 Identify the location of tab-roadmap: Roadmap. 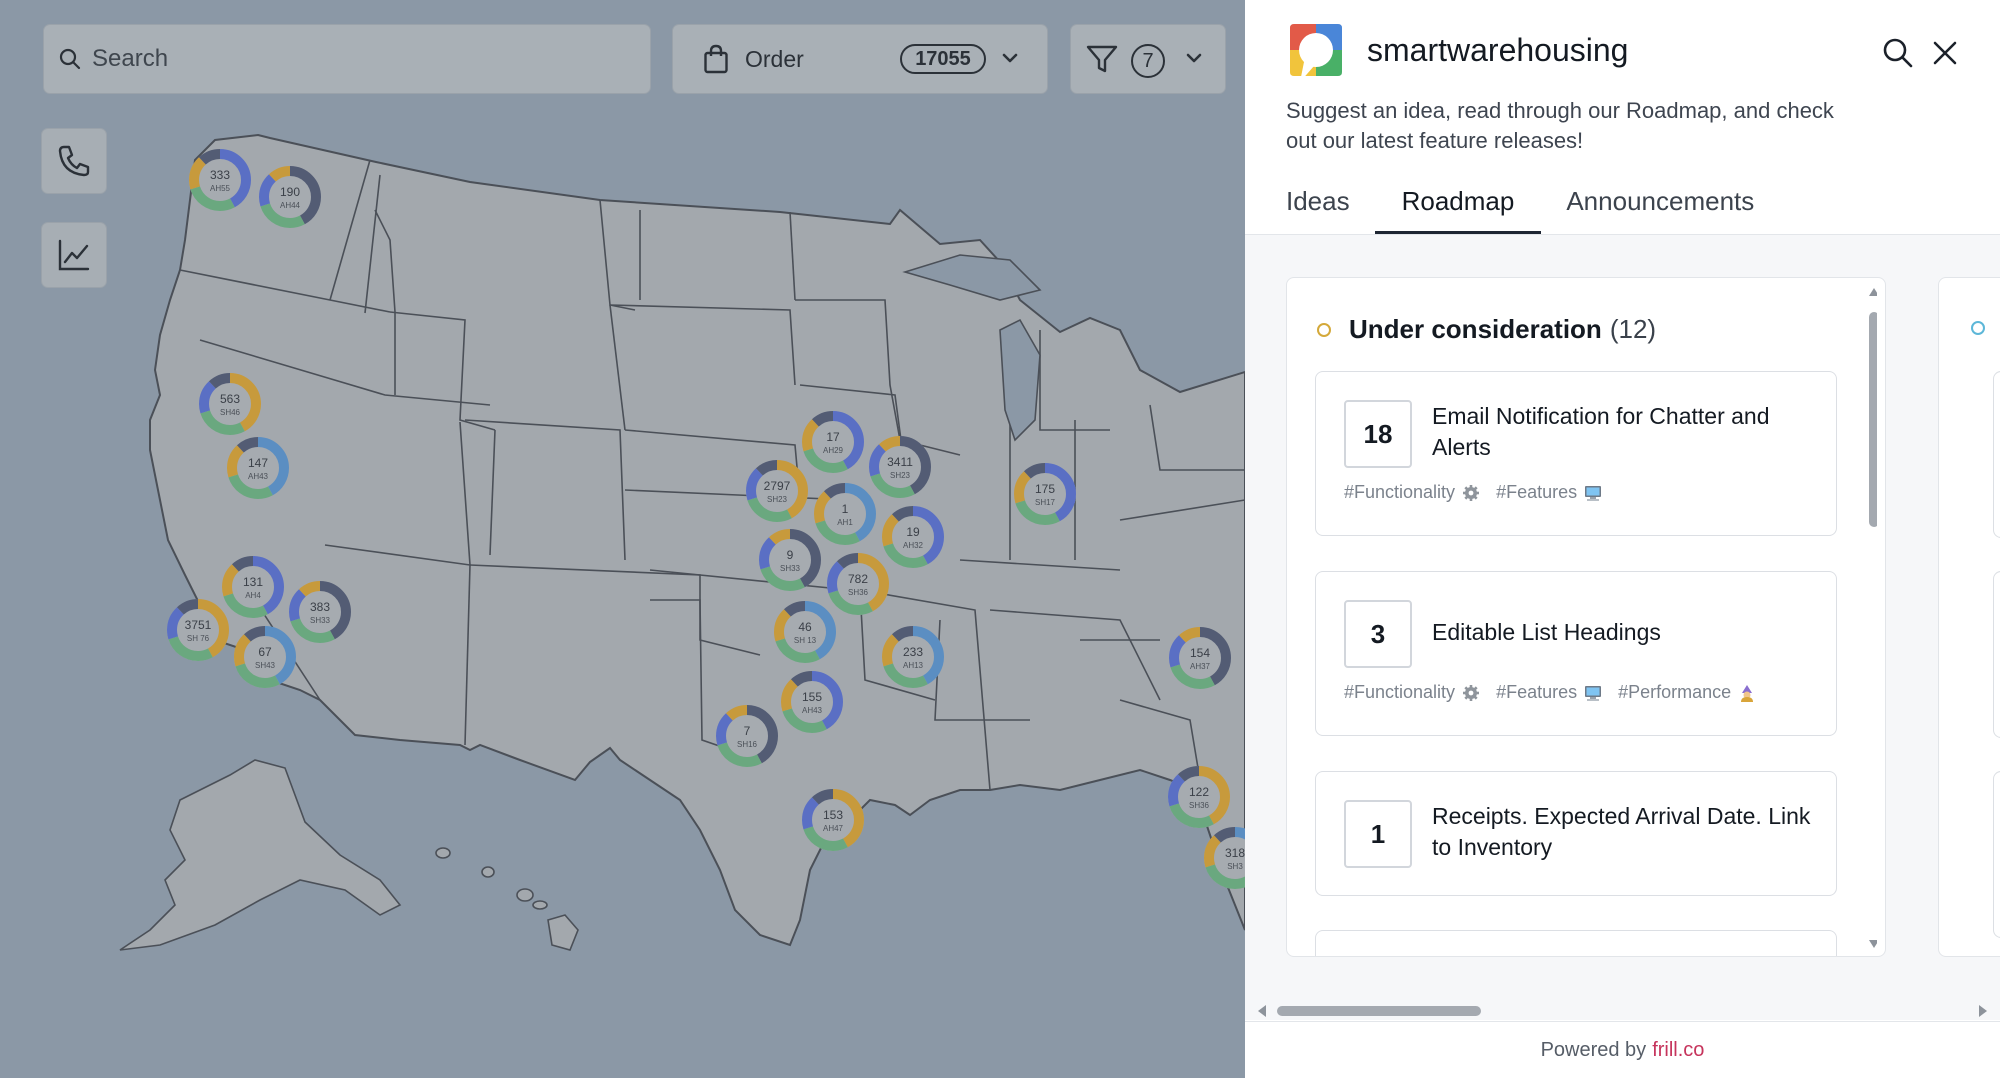
(1458, 207).